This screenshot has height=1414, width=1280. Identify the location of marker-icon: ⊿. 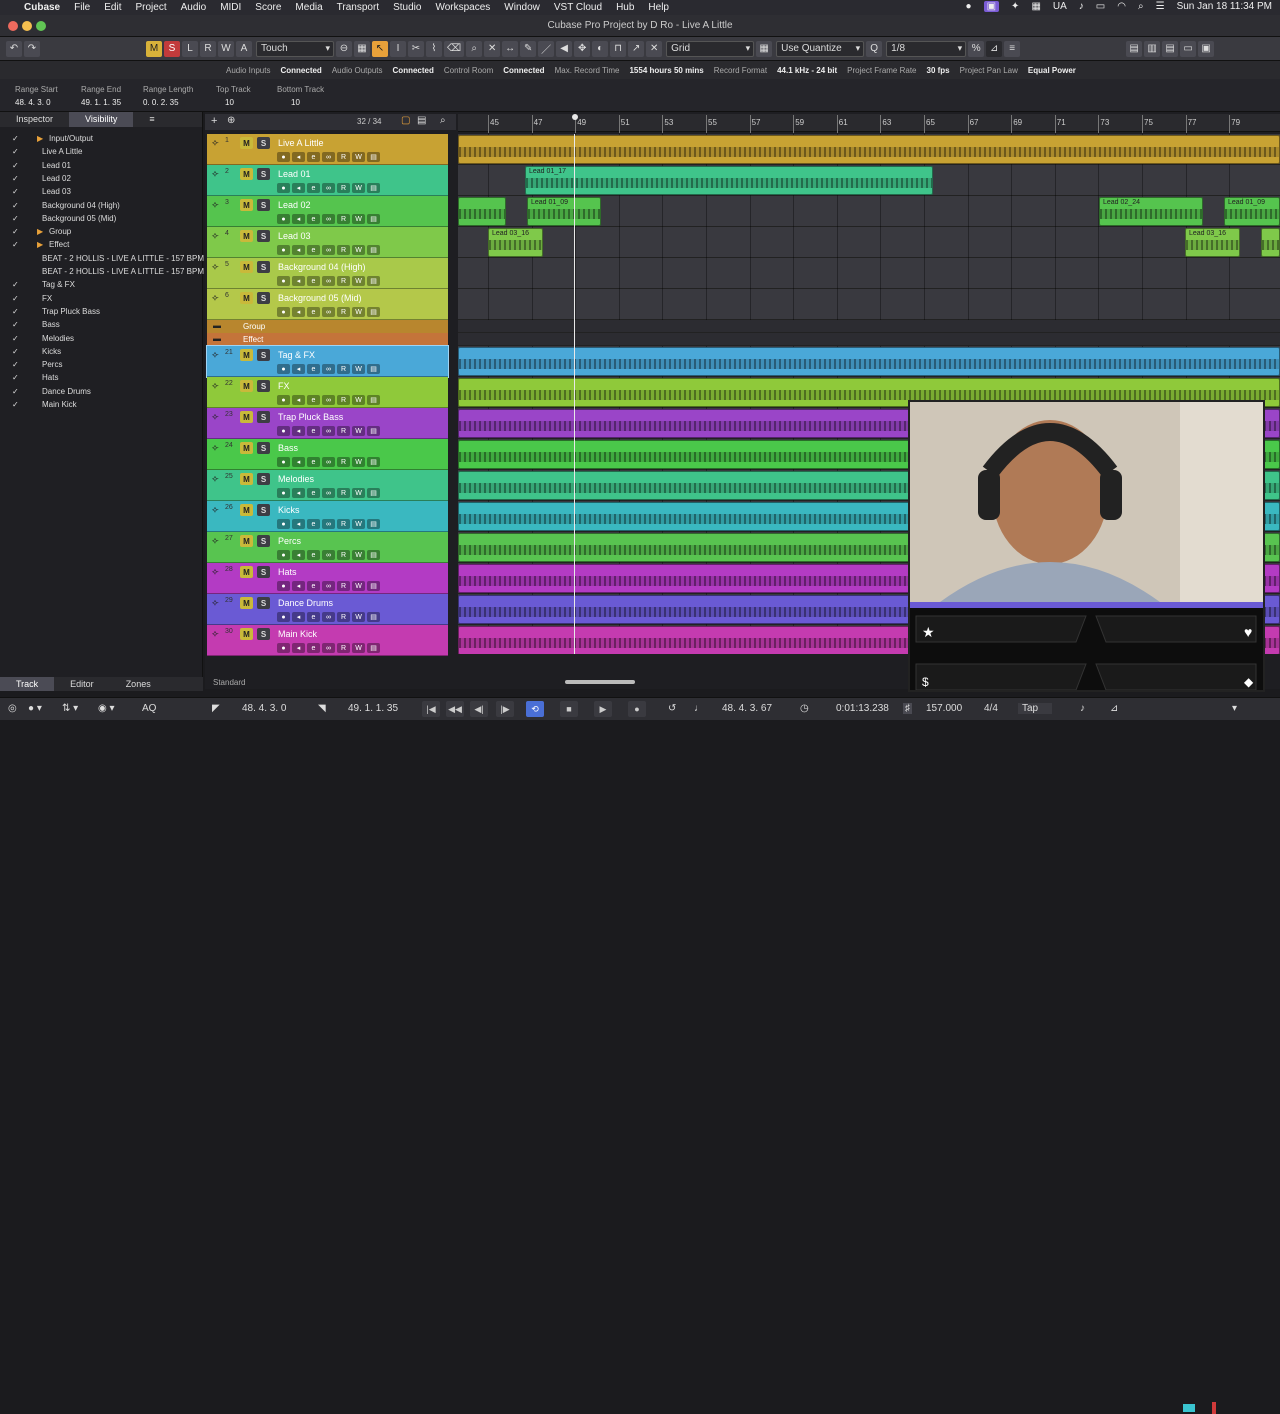
(1114, 708).